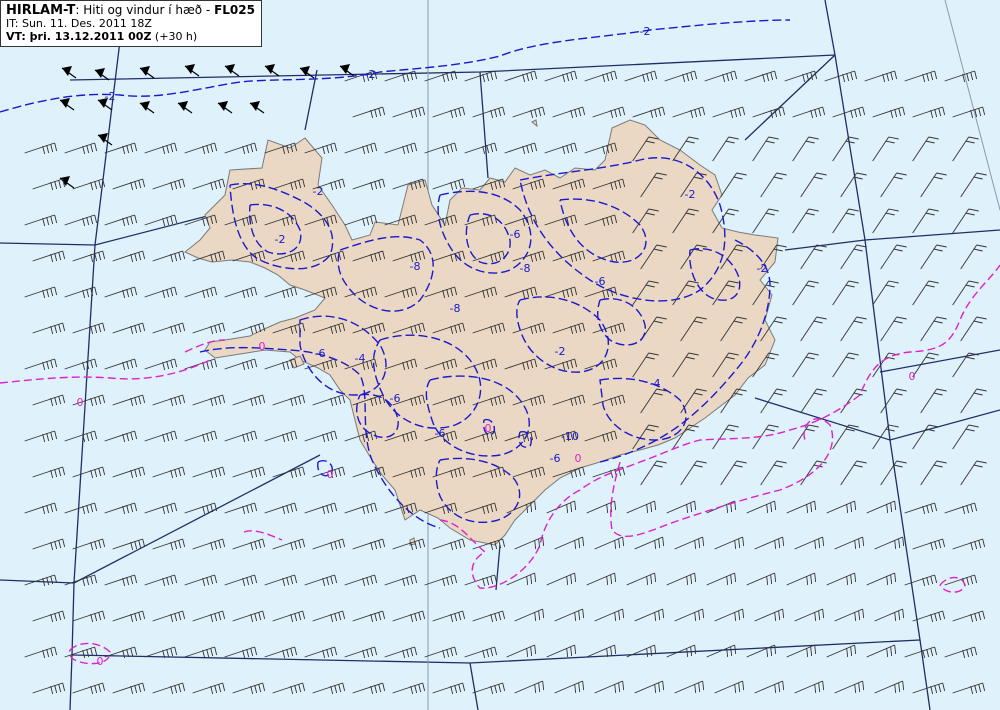 The width and height of the screenshot is (1000, 710). What do you see at coordinates (570, 436) in the screenshot?
I see `isotherm-label: -10` at bounding box center [570, 436].